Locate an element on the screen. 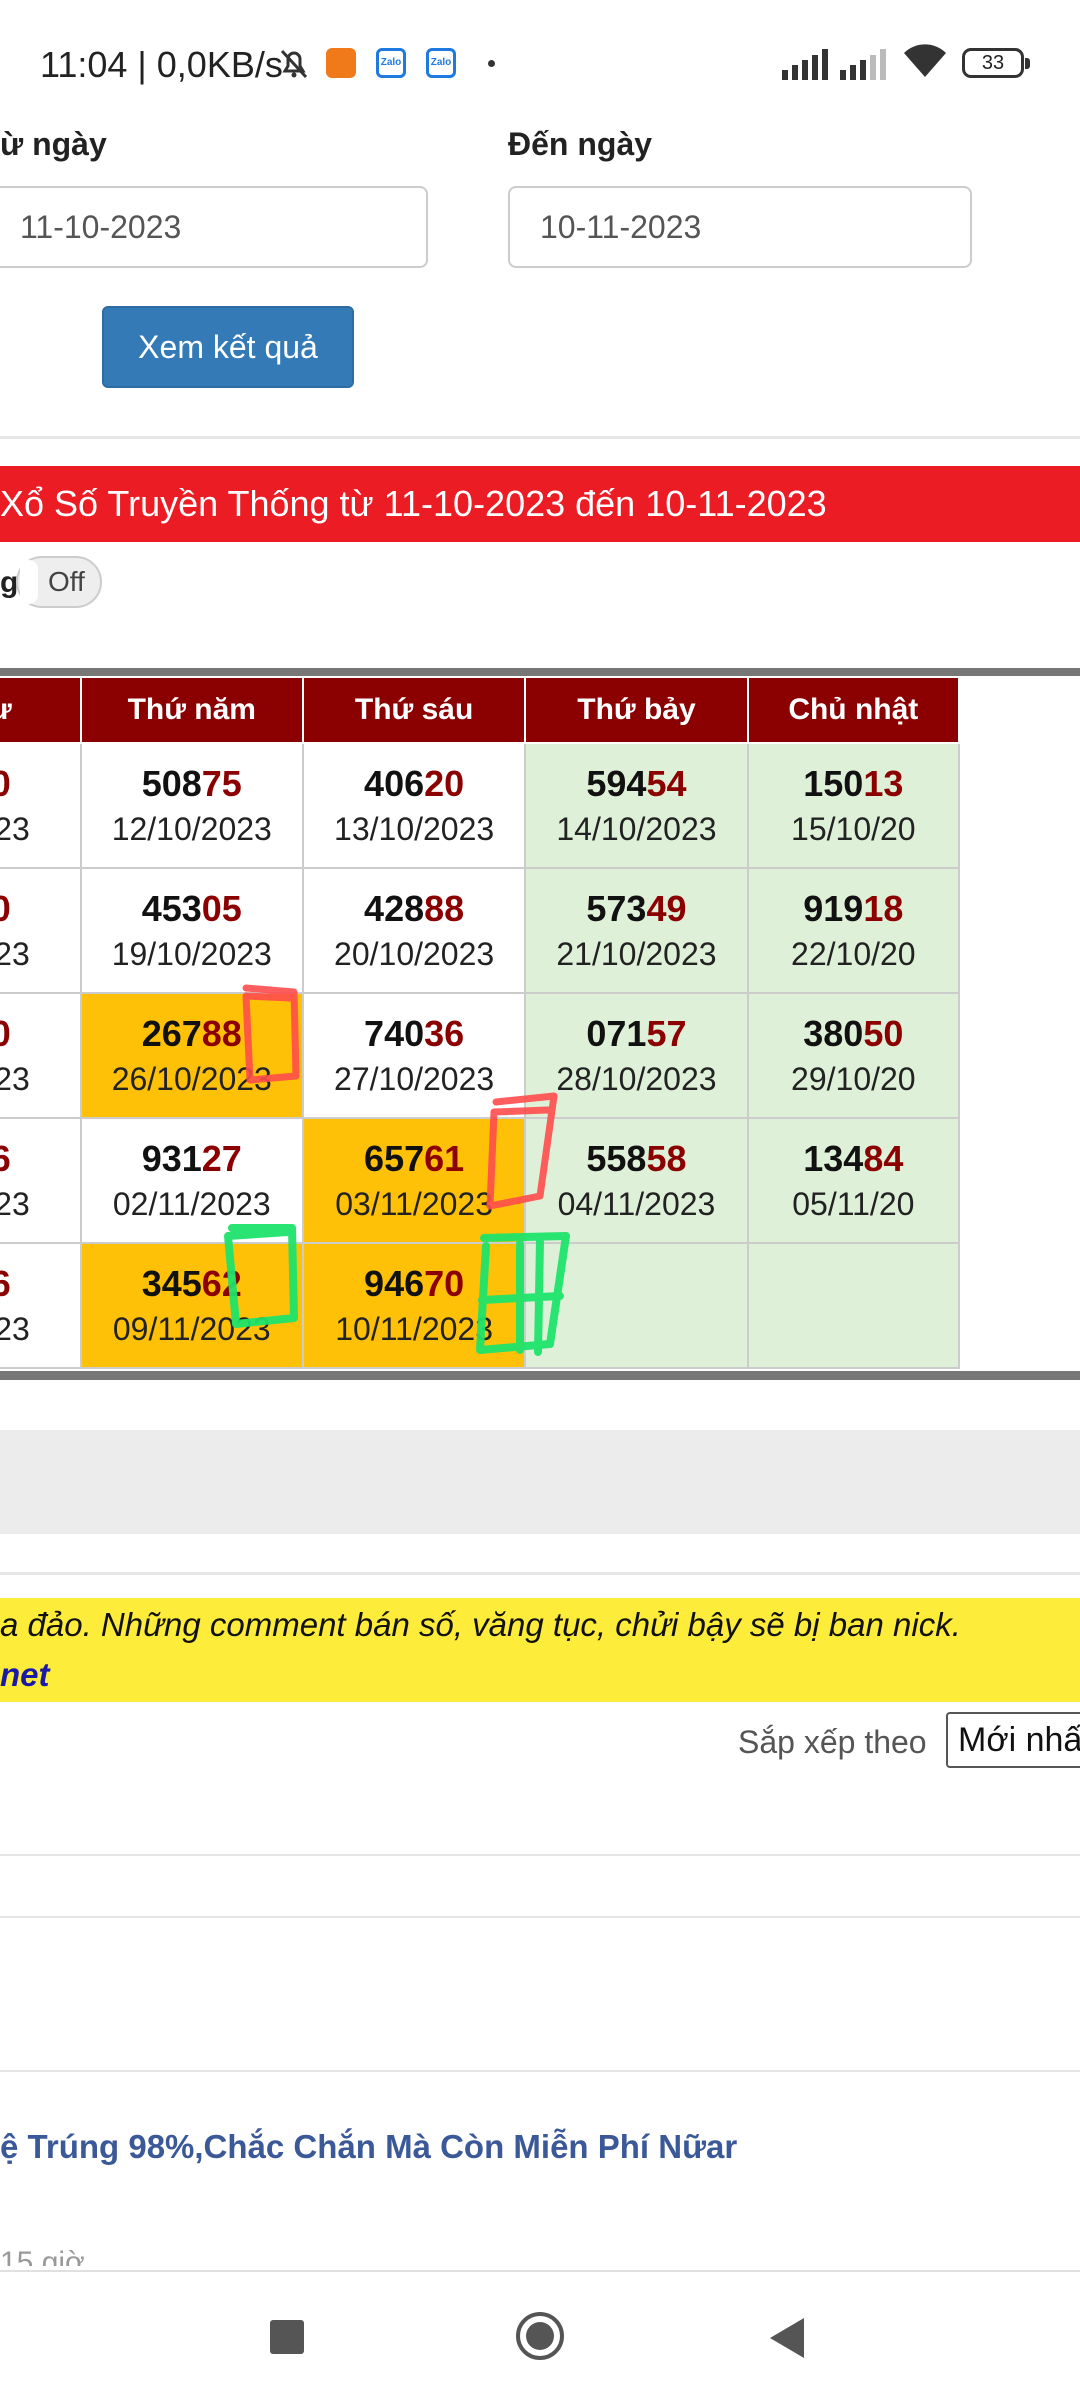  table-header-row: ứ tư Thứ năm Thứ sáu Thứ bảy Chủ nhật is located at coordinates (480, 710).